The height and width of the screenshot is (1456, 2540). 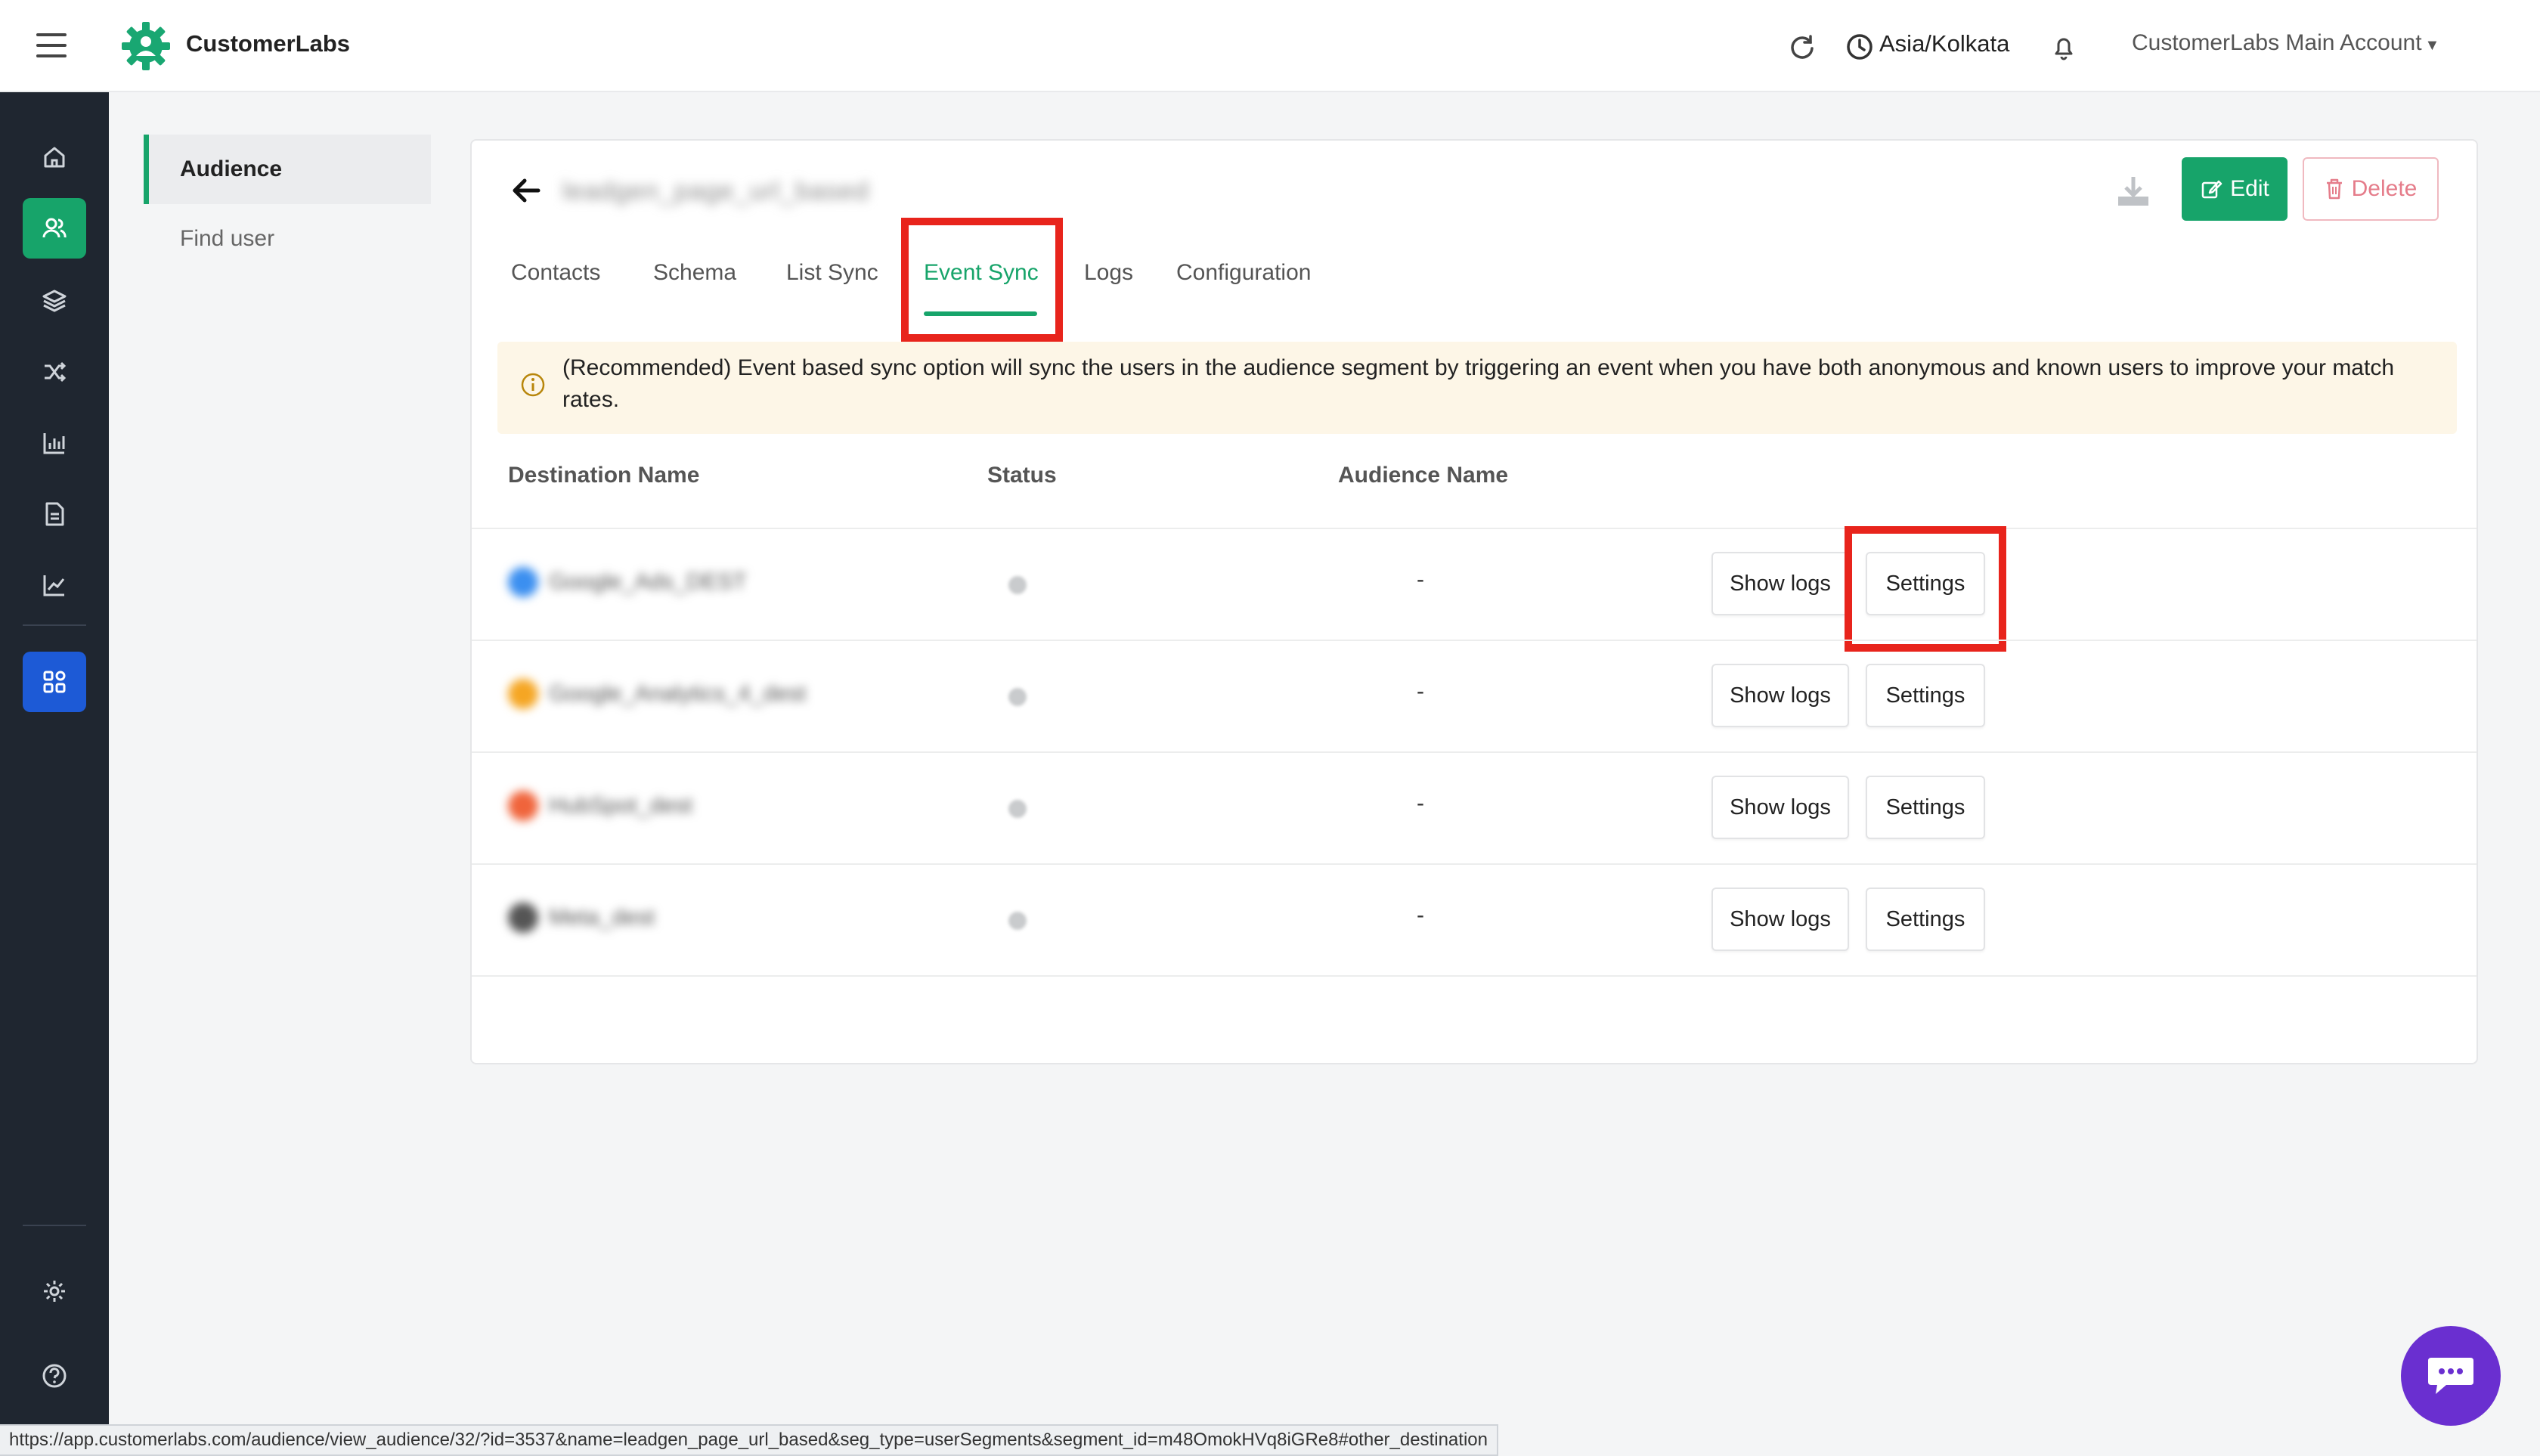 I want to click on chat-launcher, so click(x=2451, y=1376).